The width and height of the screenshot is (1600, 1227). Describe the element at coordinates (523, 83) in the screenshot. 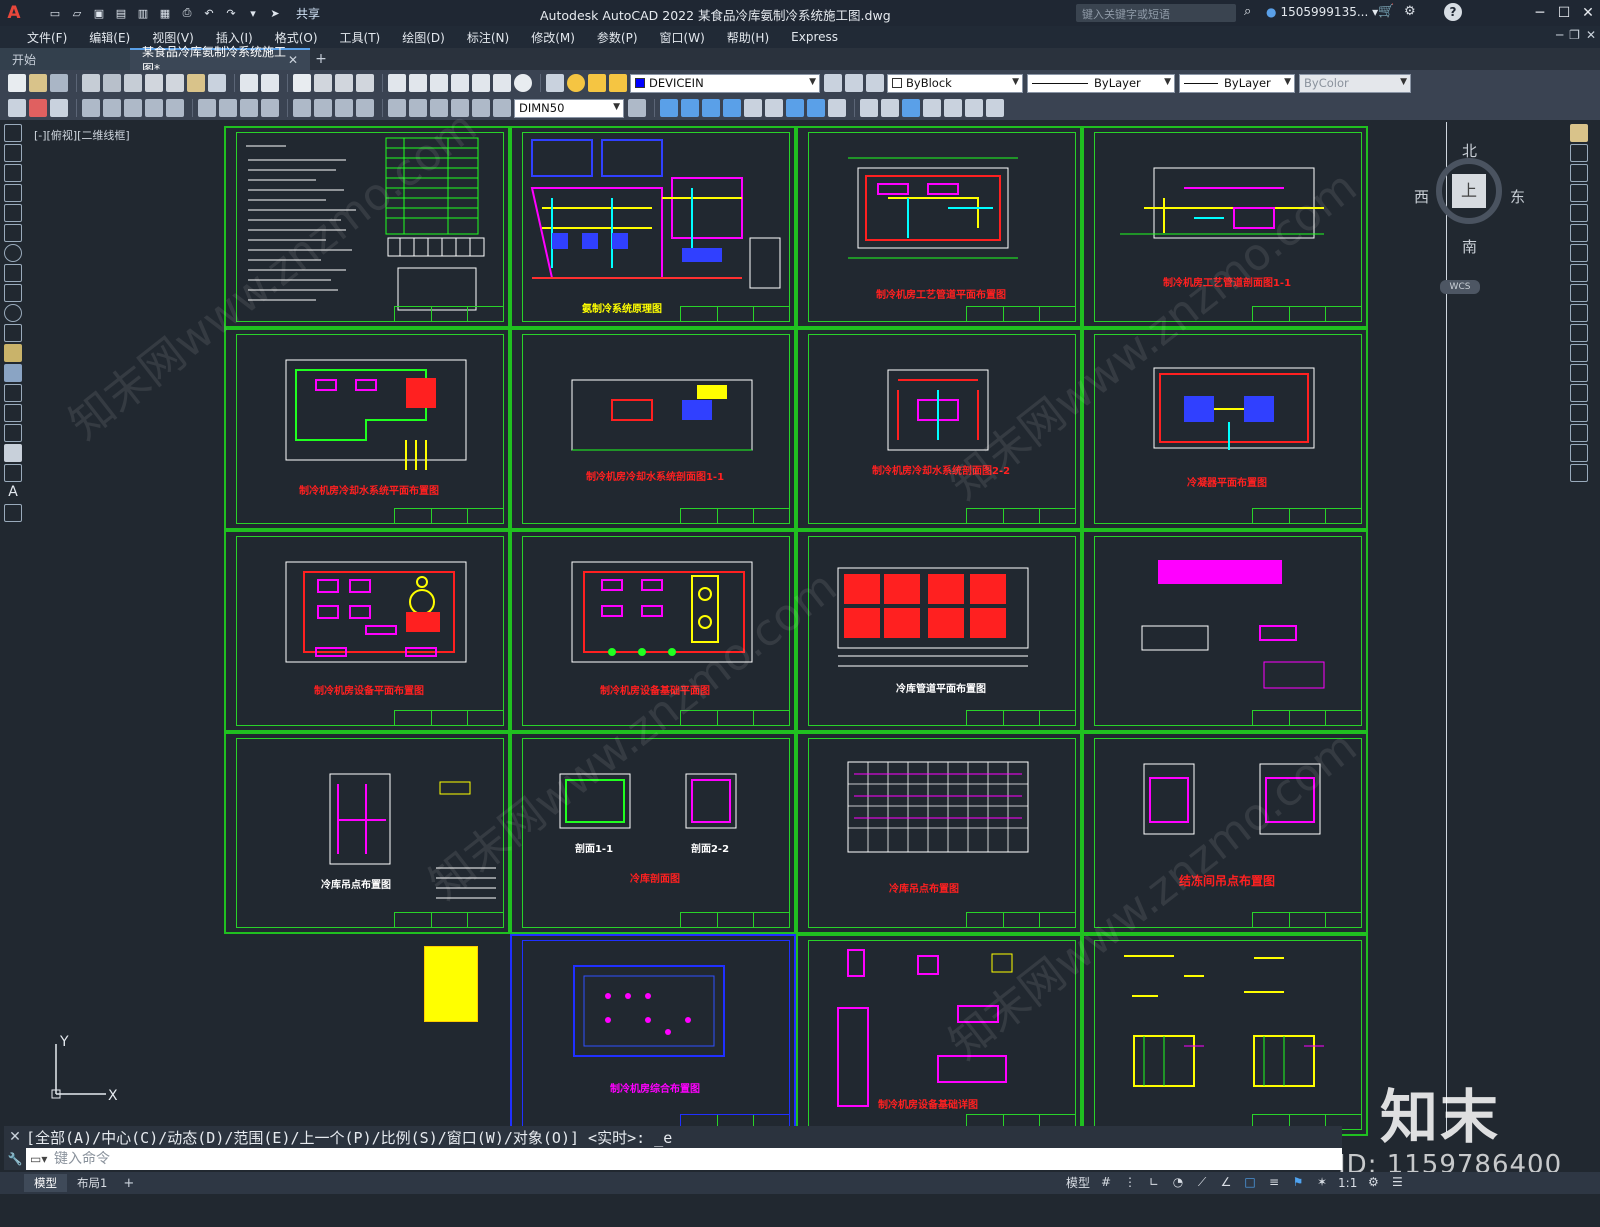

I see `help-icon` at that location.